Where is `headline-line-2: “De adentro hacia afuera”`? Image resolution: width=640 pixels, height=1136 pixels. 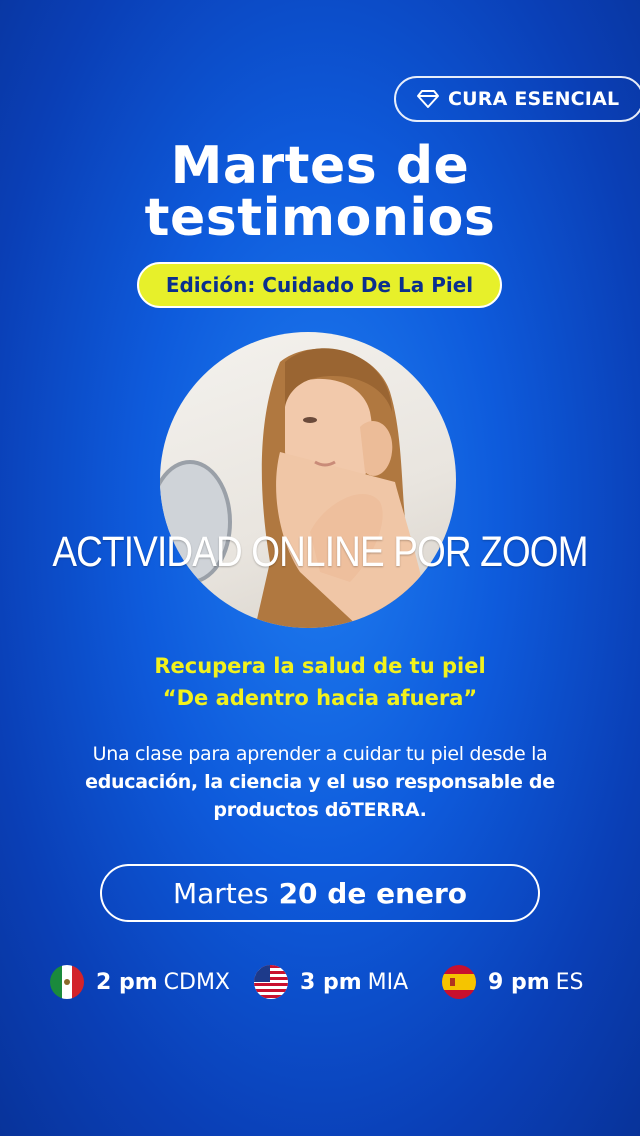 headline-line-2: “De adentro hacia afuera” is located at coordinates (320, 698).